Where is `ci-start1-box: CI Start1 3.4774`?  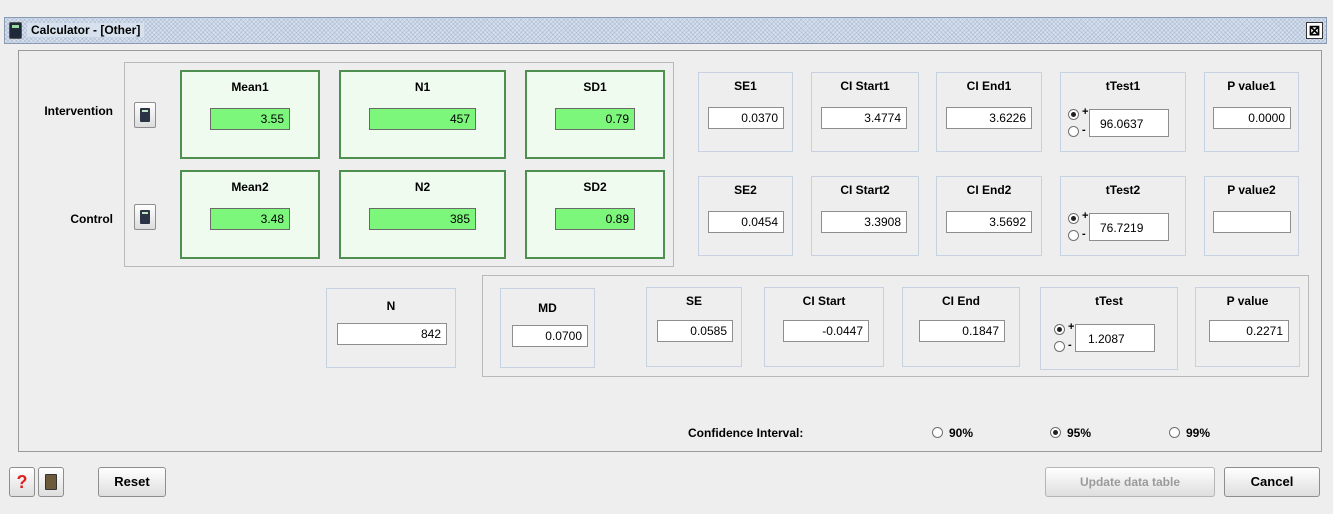
ci-start1-box: CI Start1 3.4774 is located at coordinates (865, 112).